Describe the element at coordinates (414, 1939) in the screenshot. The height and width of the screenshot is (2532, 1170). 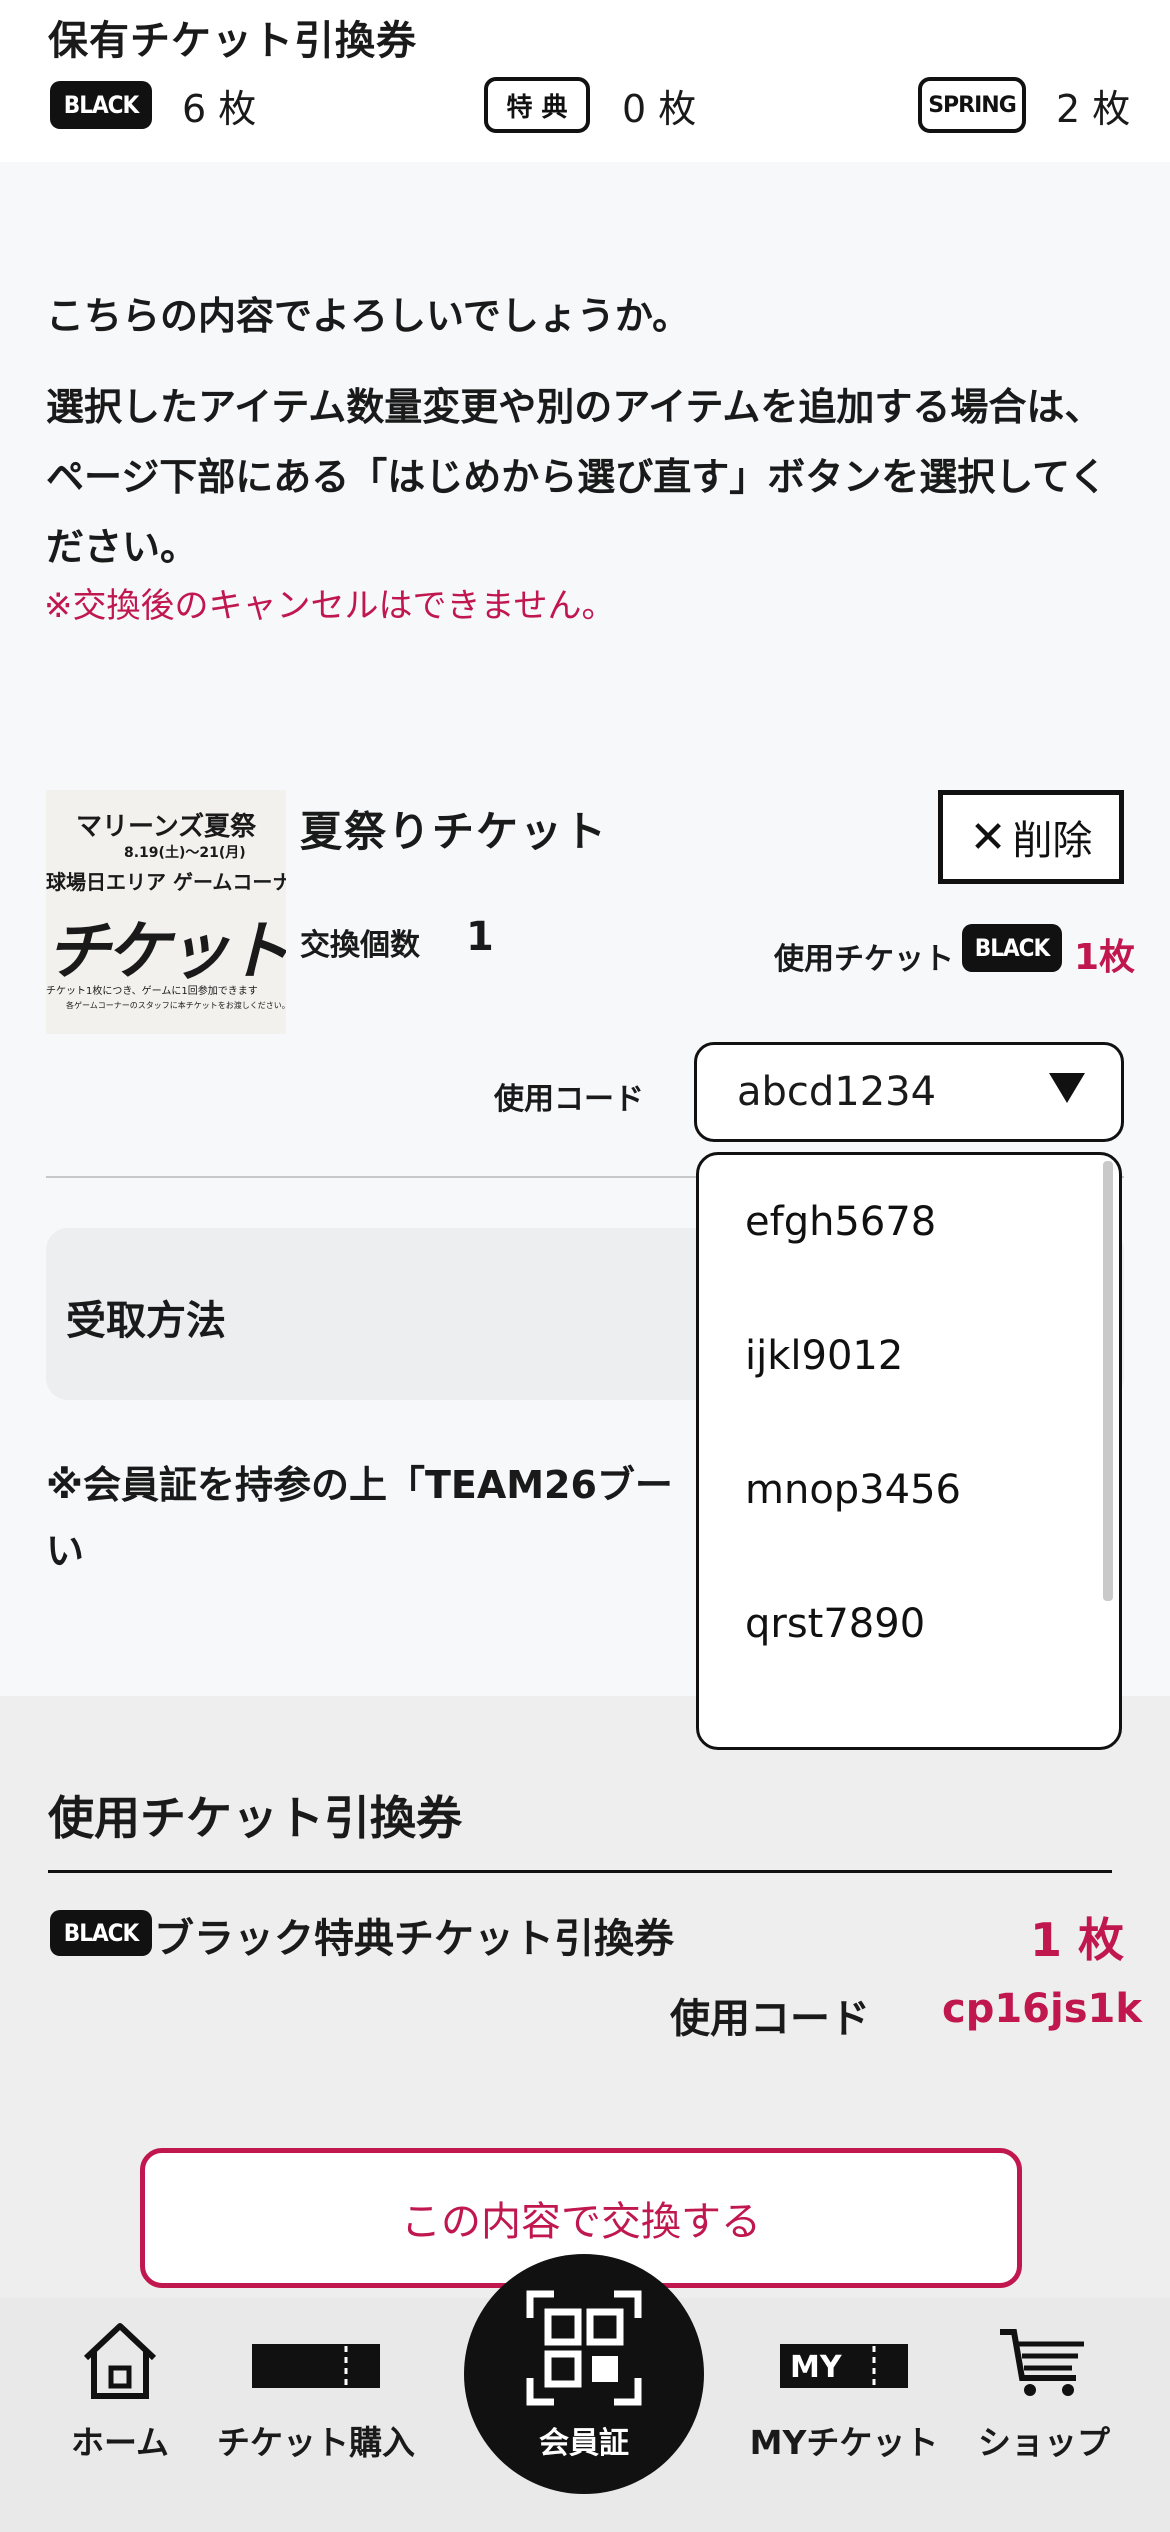
I see `used-ticket-name: ブラック特典チケット引換券` at that location.